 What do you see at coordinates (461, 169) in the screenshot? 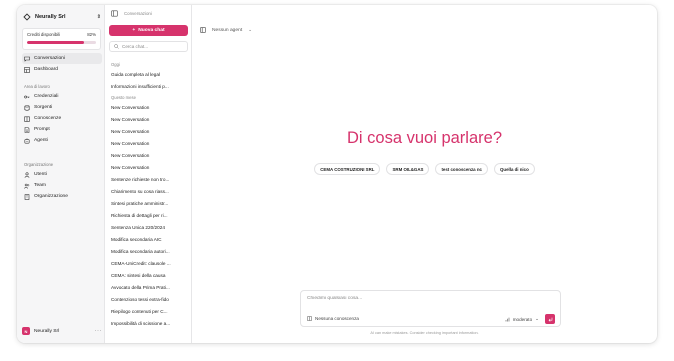
I see `suggestion-chip: test conoscenza nc` at bounding box center [461, 169].